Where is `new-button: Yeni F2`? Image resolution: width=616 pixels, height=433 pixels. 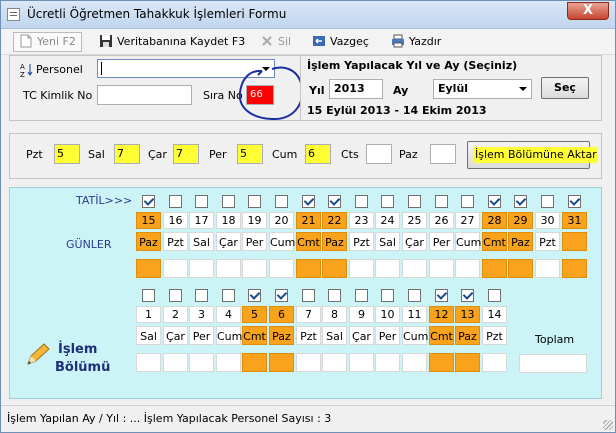
new-button: Yeni F2 is located at coordinates (47, 42).